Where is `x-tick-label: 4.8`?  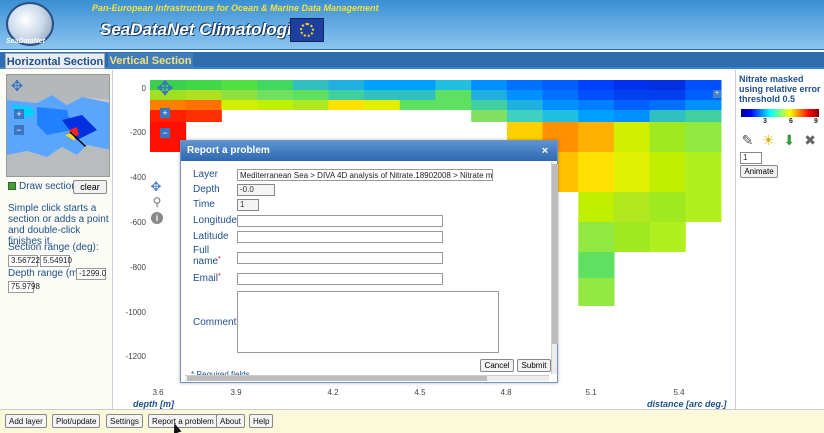 x-tick-label: 4.8 is located at coordinates (506, 392).